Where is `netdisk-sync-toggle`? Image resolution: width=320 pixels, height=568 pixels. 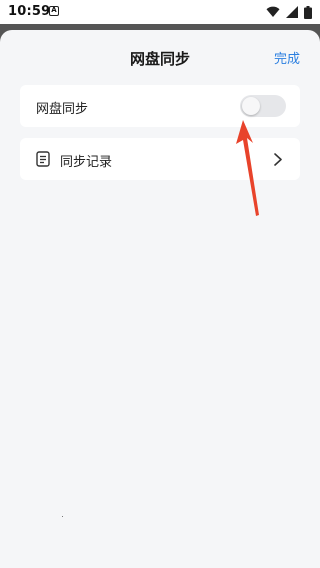
netdisk-sync-toggle is located at coordinates (263, 106).